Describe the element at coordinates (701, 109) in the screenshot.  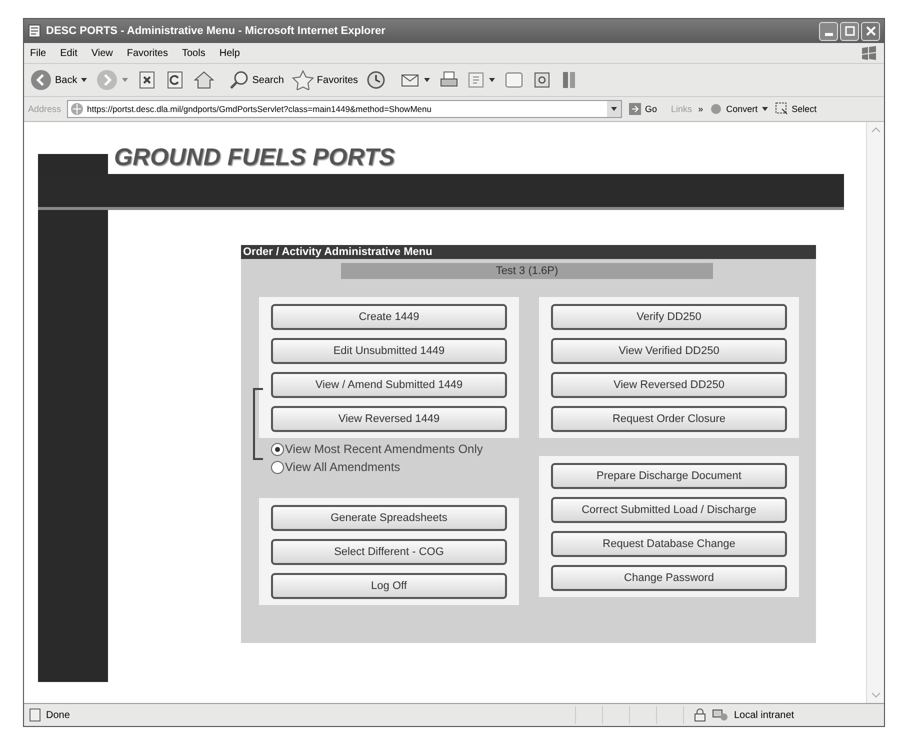
I see `more-button: »` at that location.